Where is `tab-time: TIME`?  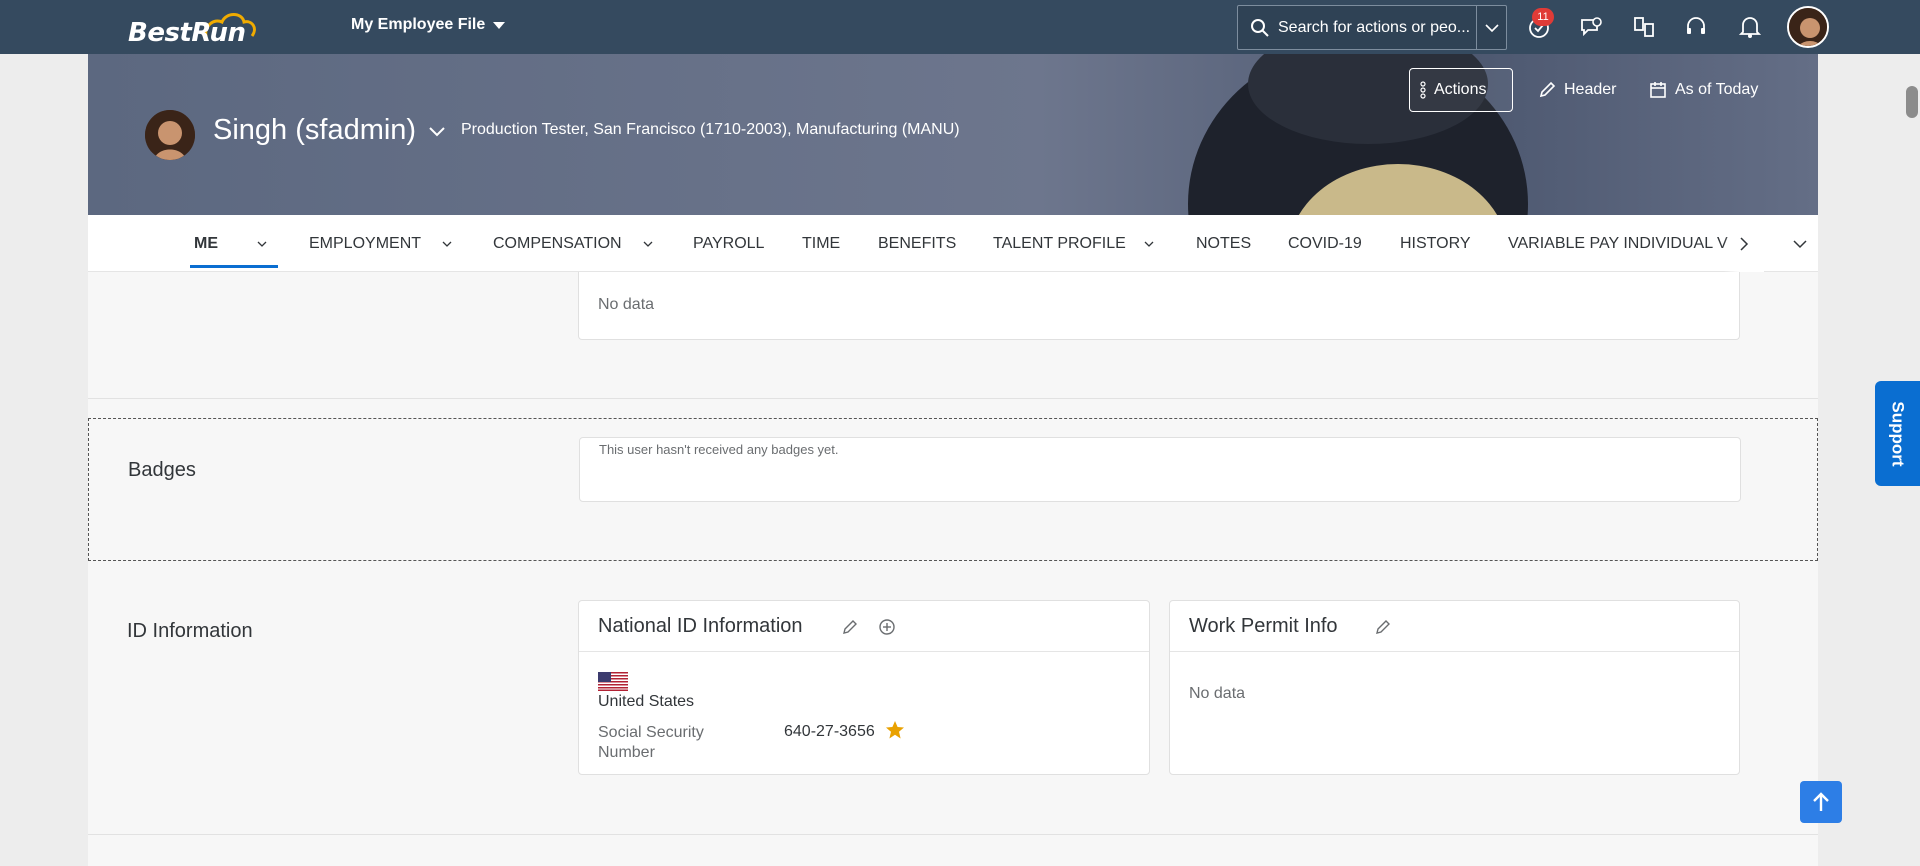 tab-time: TIME is located at coordinates (821, 243).